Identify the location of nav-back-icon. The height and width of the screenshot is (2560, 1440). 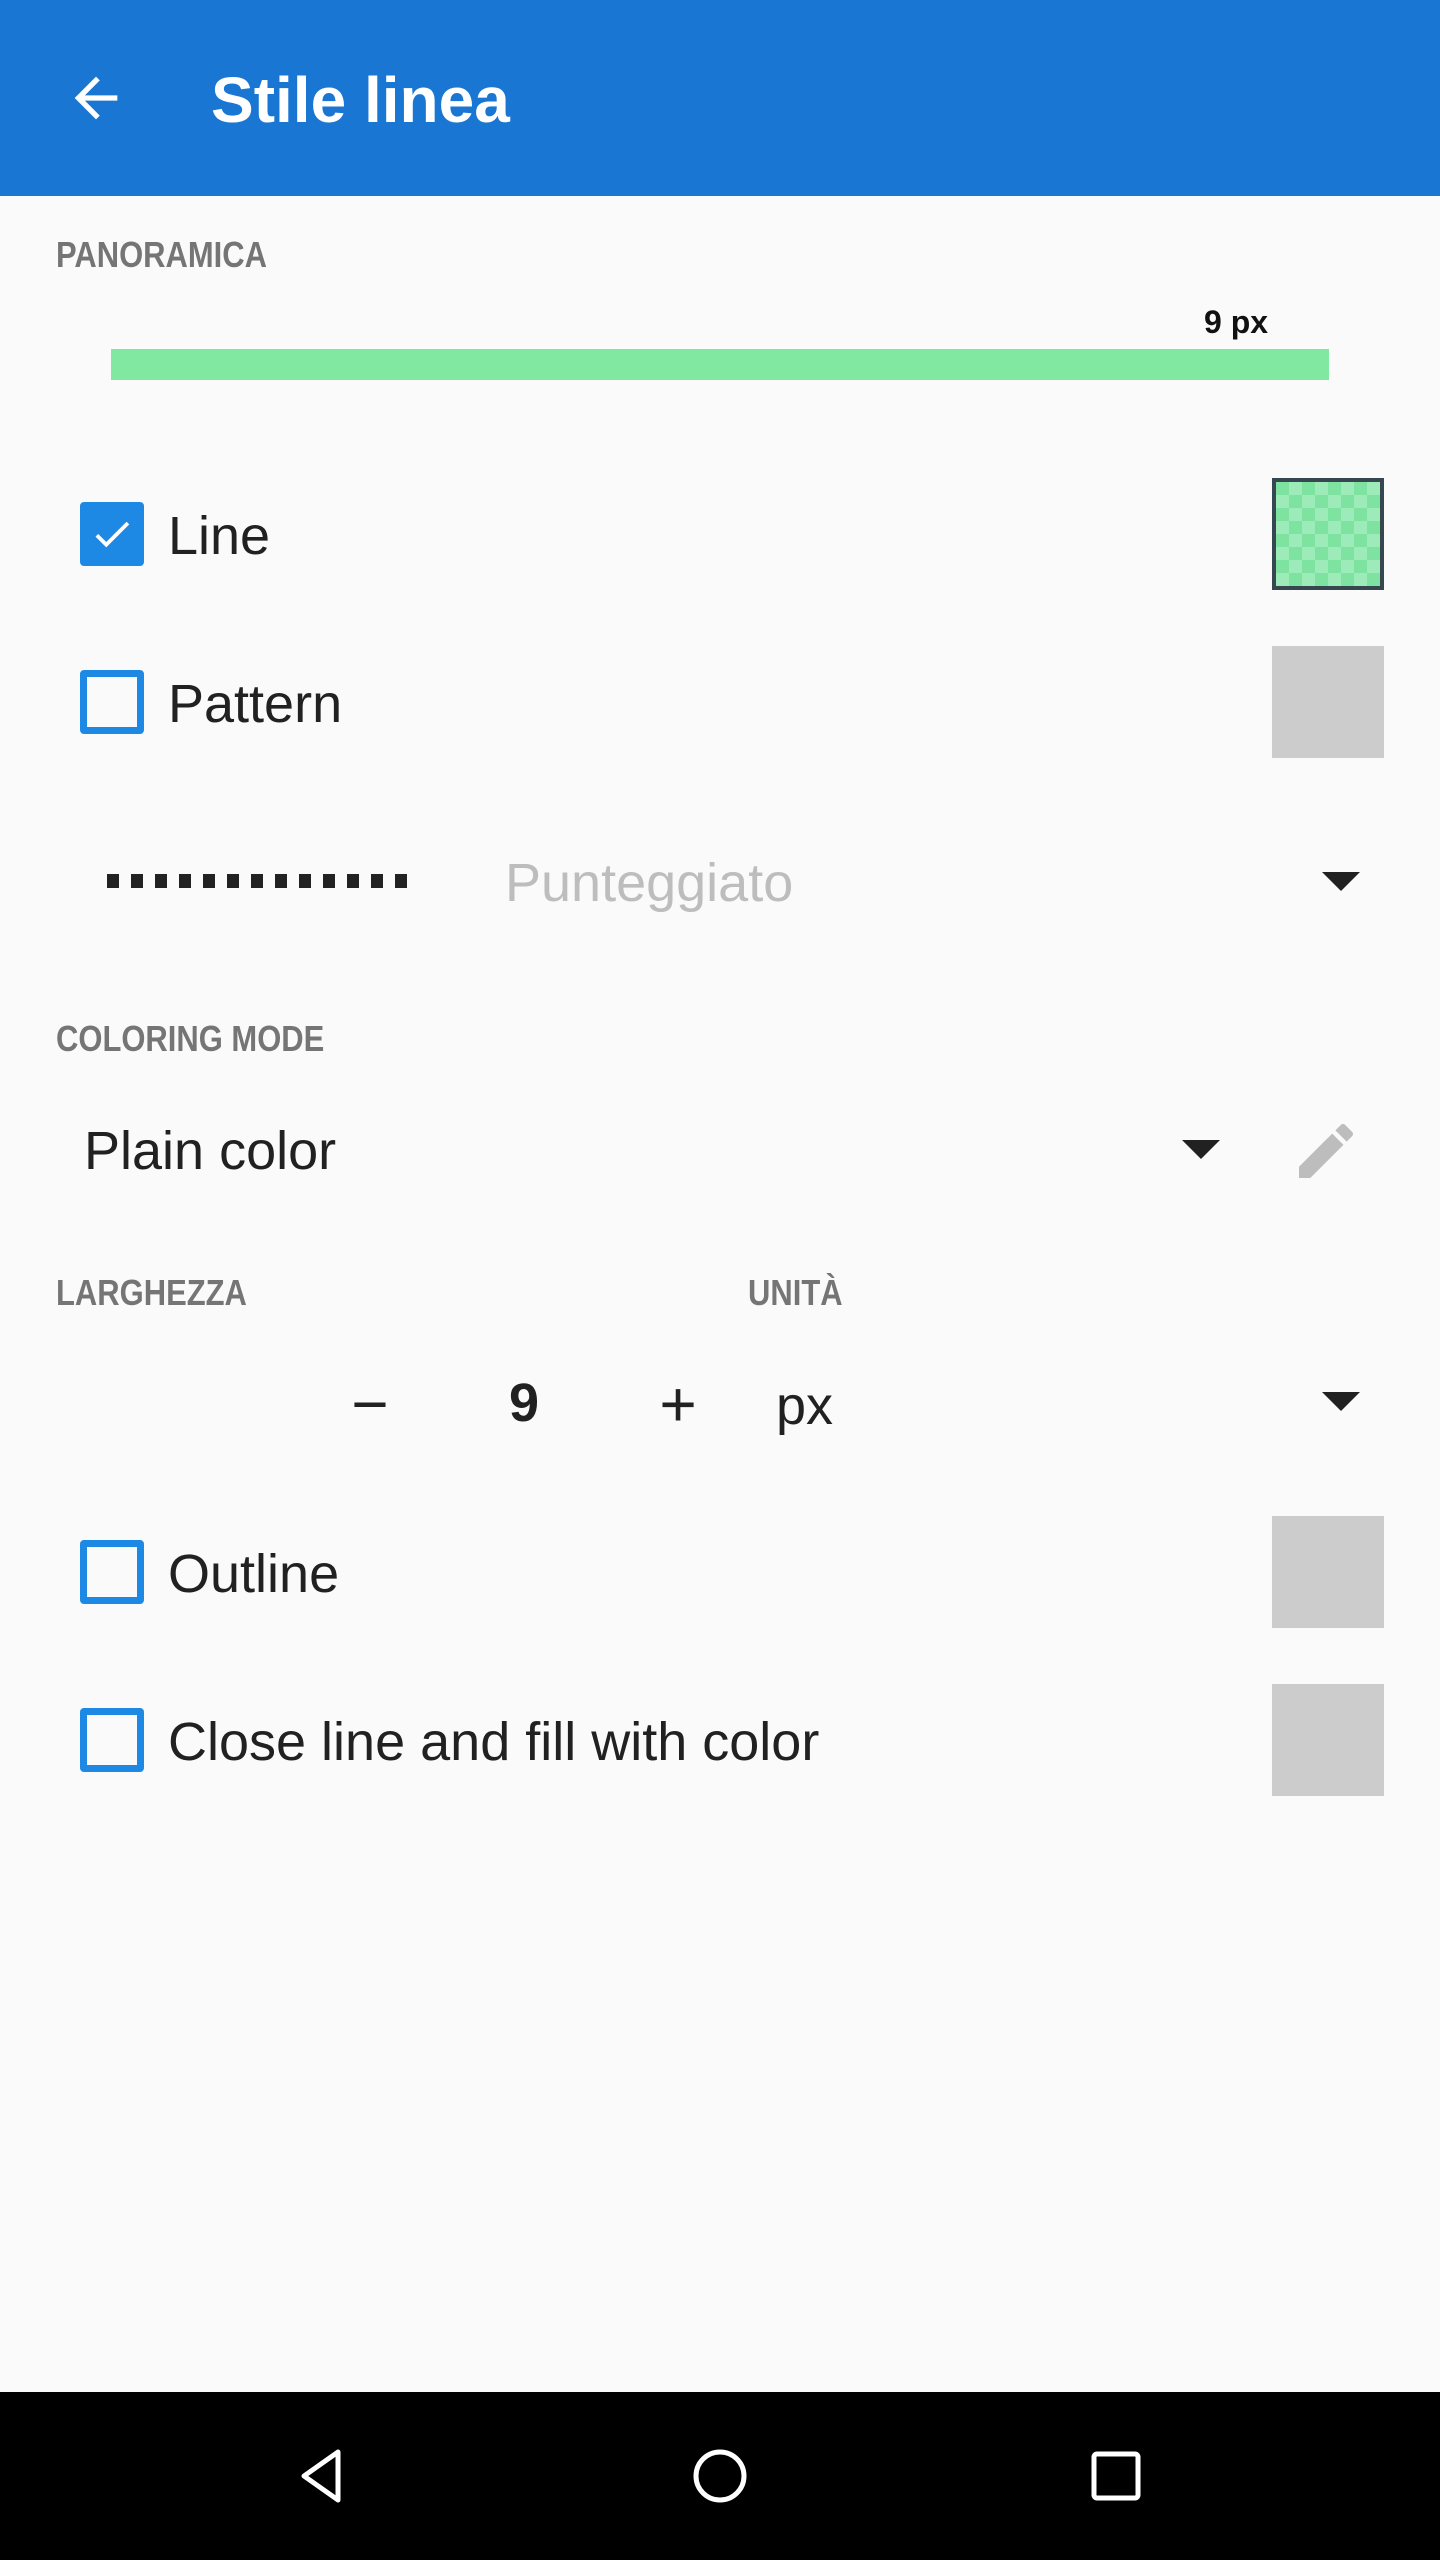
(322, 2476).